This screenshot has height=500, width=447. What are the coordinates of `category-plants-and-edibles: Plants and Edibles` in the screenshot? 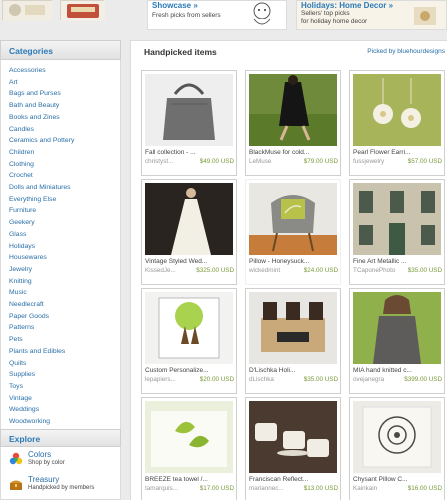 It's located at (37, 351).